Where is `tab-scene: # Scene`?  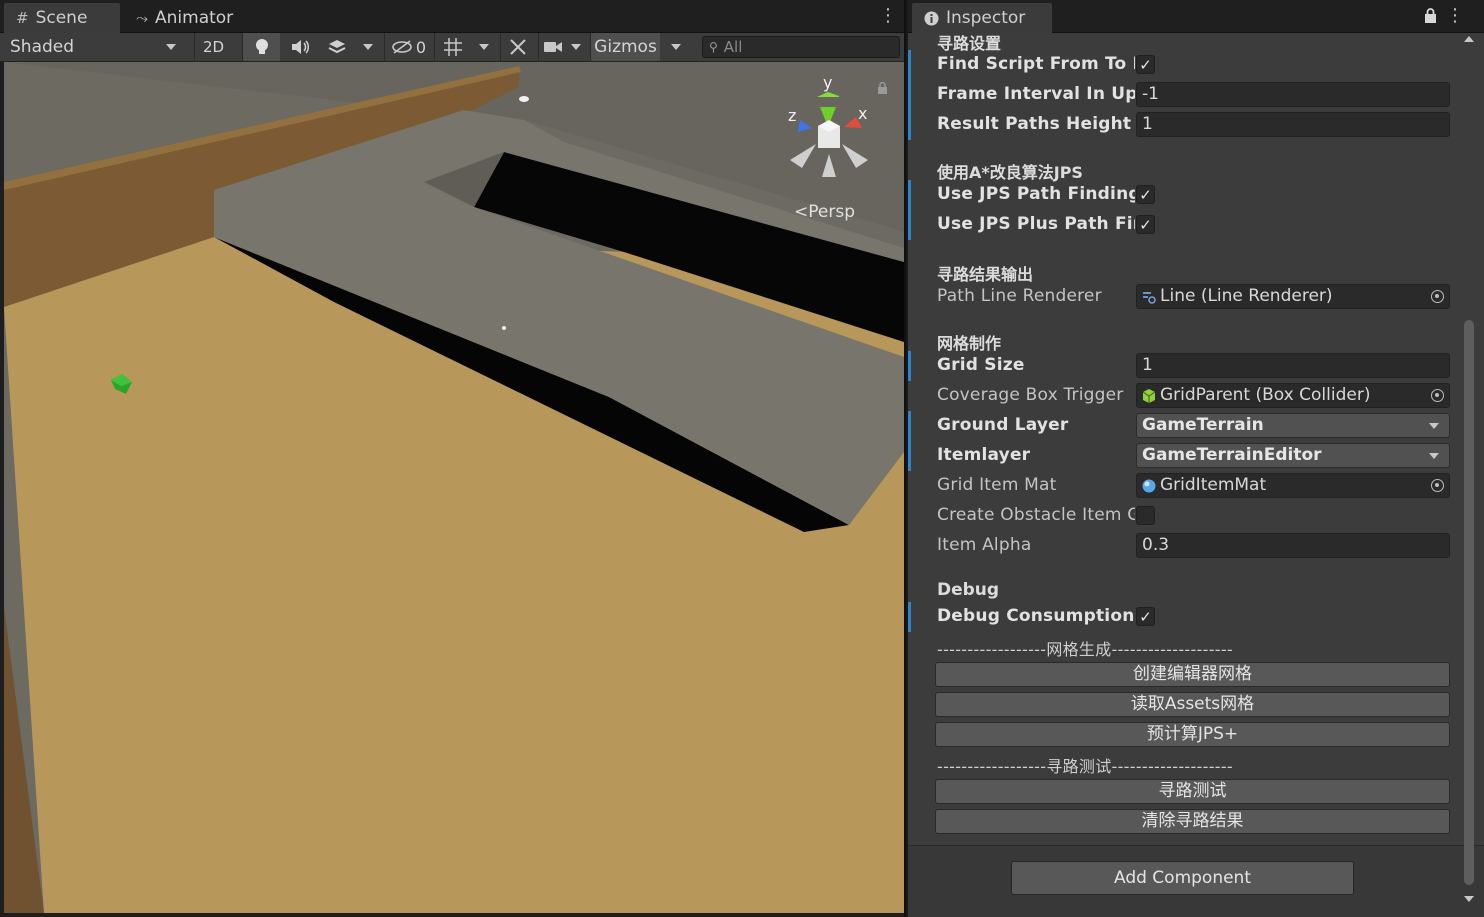 tab-scene: # Scene is located at coordinates (62, 18).